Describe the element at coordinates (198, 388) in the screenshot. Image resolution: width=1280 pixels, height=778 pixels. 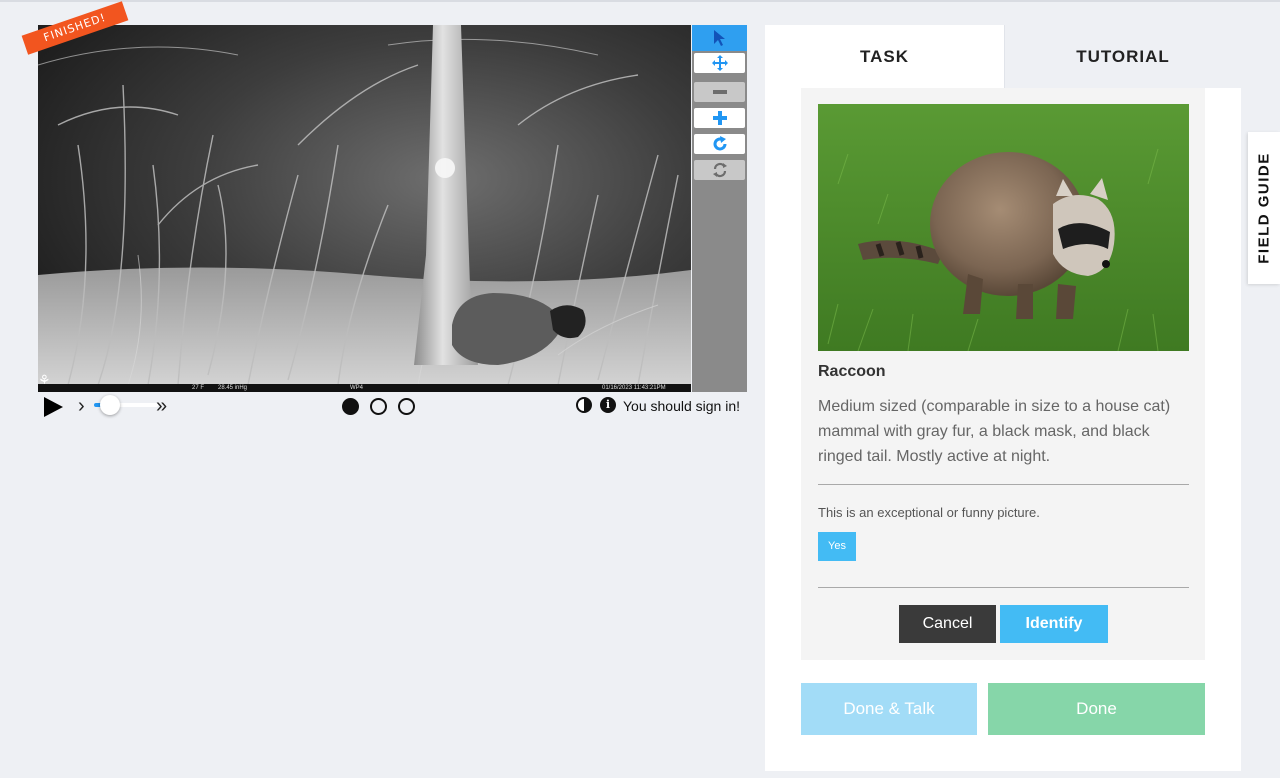
I see `temperature-readout: 27 F` at that location.